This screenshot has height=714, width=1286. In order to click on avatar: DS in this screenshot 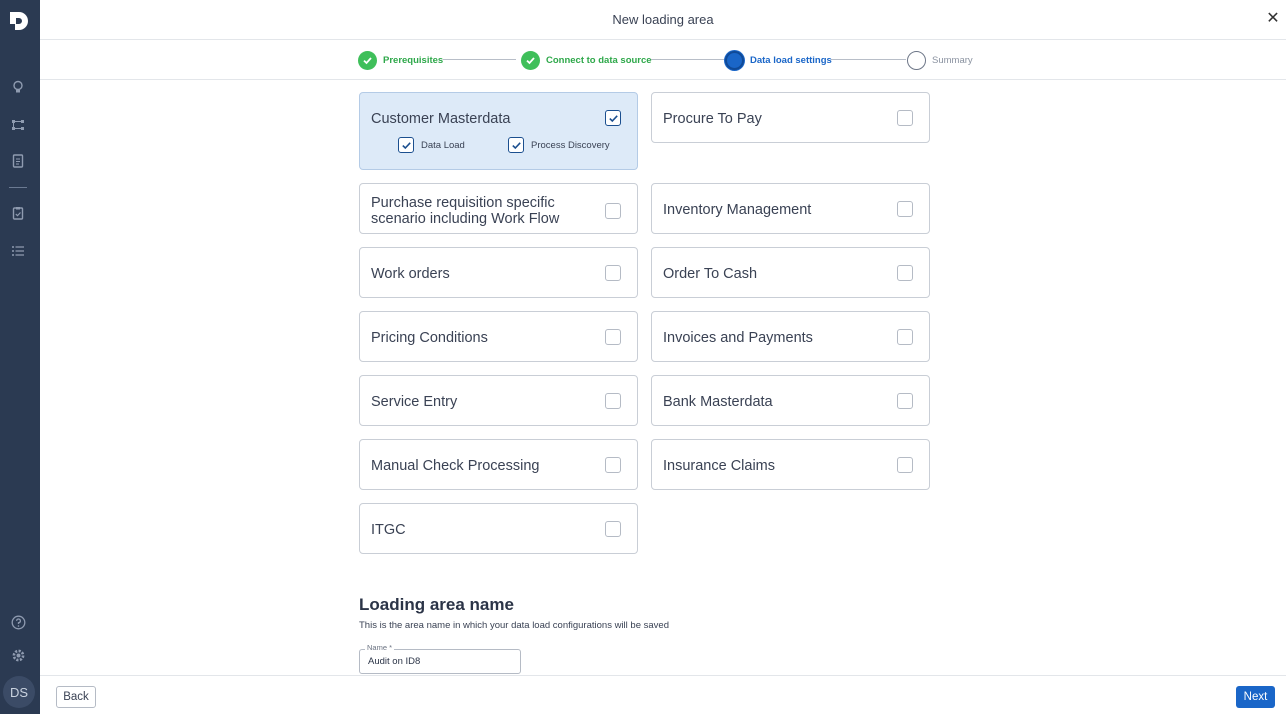, I will do `click(19, 692)`.